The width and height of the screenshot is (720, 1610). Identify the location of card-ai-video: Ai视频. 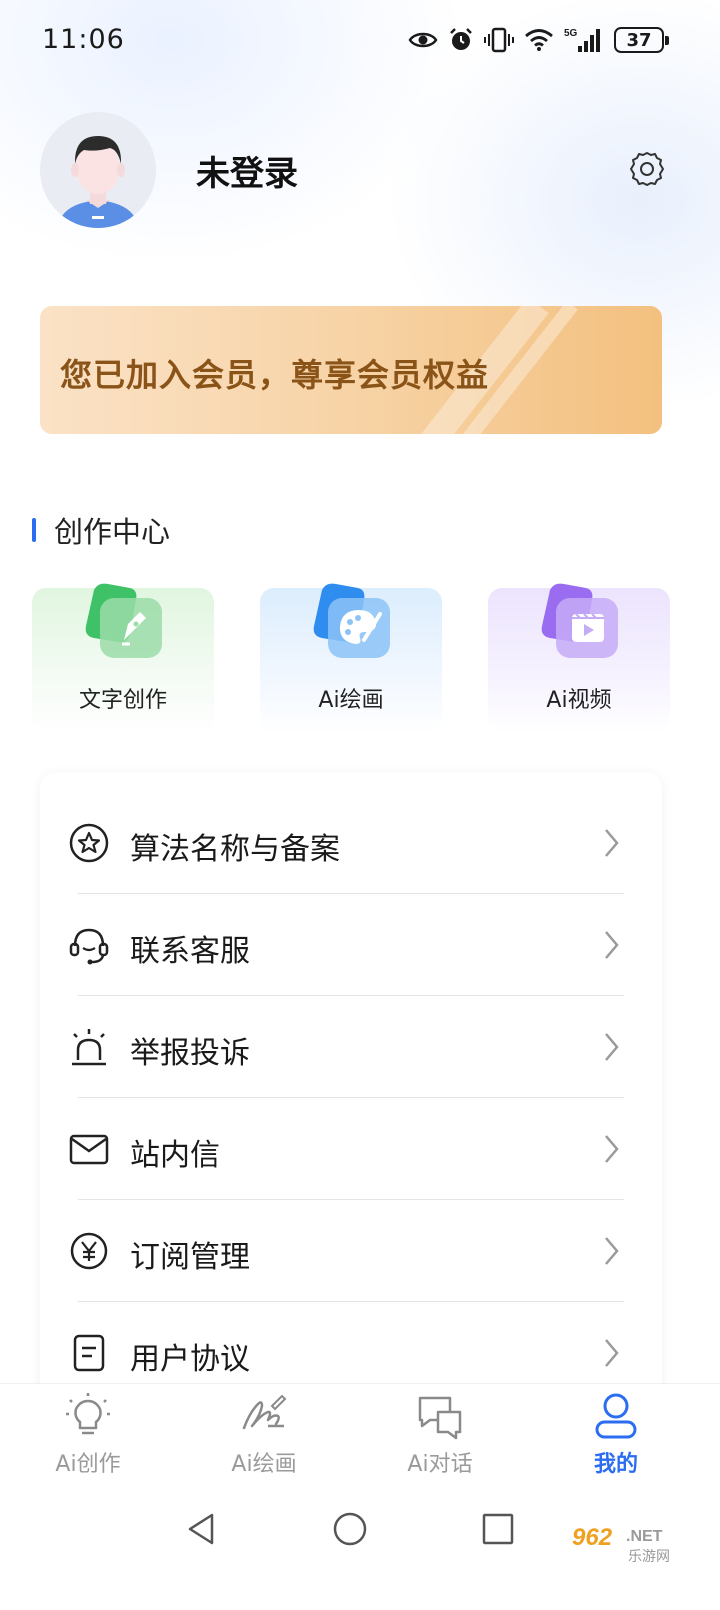
(579, 658).